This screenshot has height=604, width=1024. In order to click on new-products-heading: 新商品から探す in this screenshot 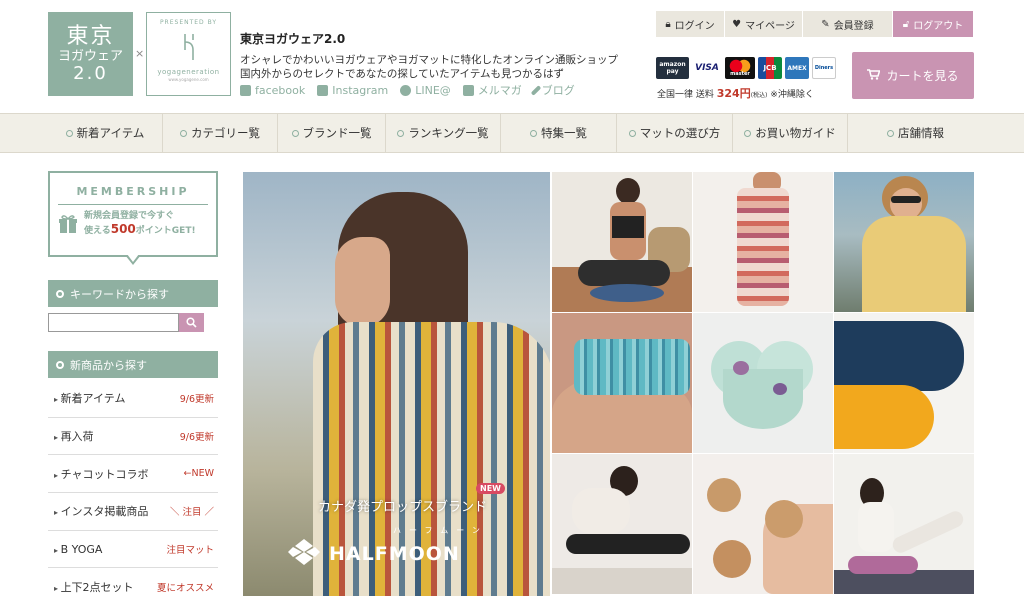, I will do `click(133, 364)`.